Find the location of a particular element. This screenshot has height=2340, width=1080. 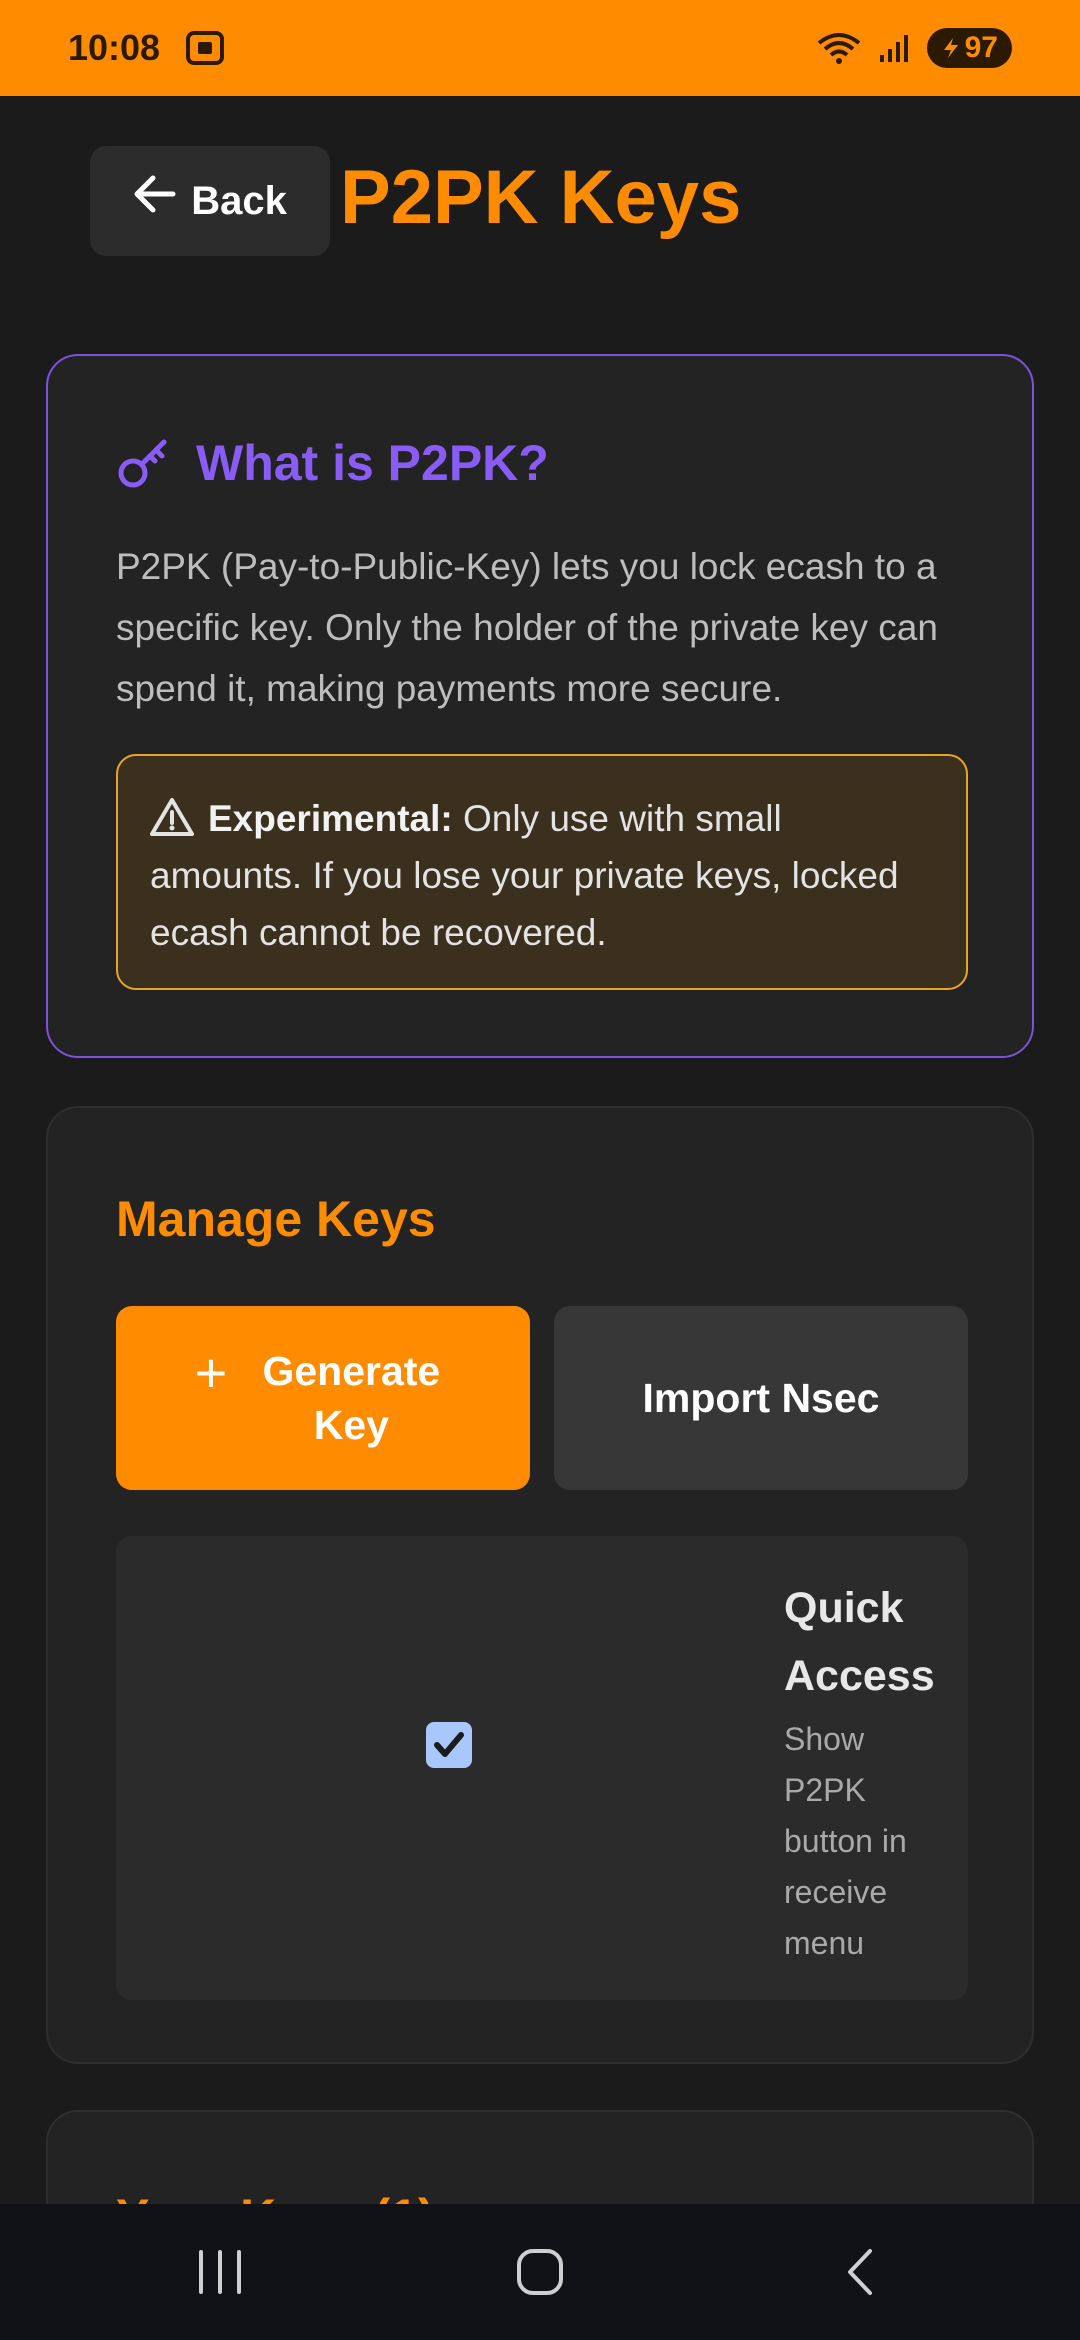

signal-icon is located at coordinates (893, 48).